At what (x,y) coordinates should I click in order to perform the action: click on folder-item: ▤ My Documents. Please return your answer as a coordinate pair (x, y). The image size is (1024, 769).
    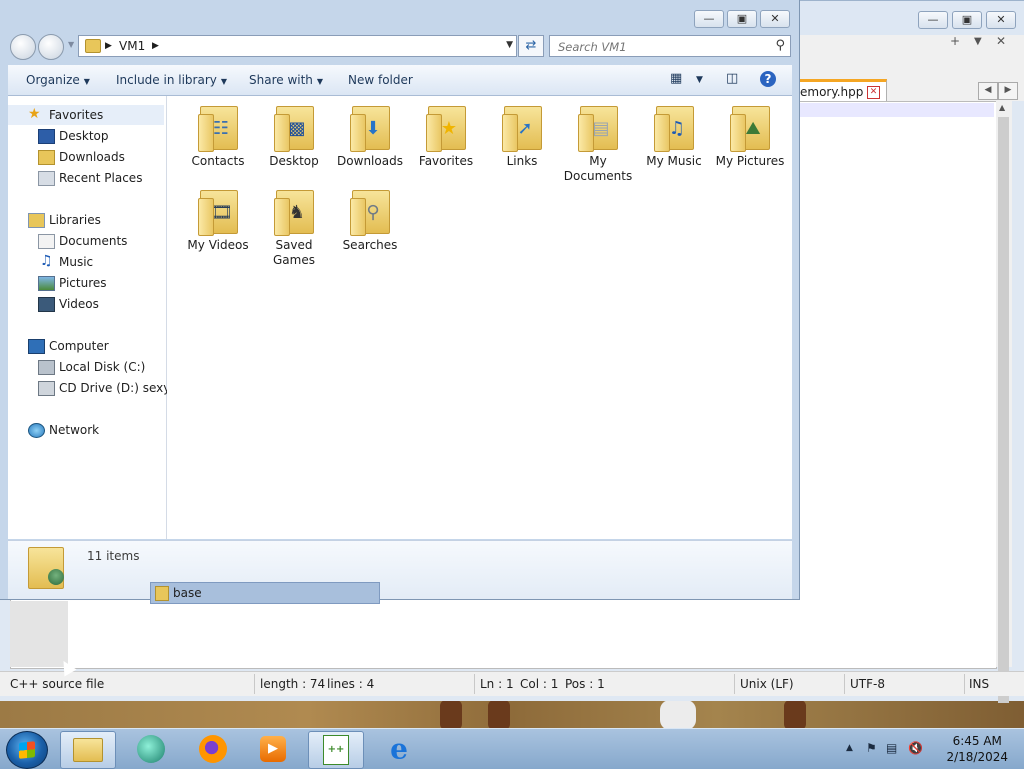
    Looking at the image, I should click on (598, 144).